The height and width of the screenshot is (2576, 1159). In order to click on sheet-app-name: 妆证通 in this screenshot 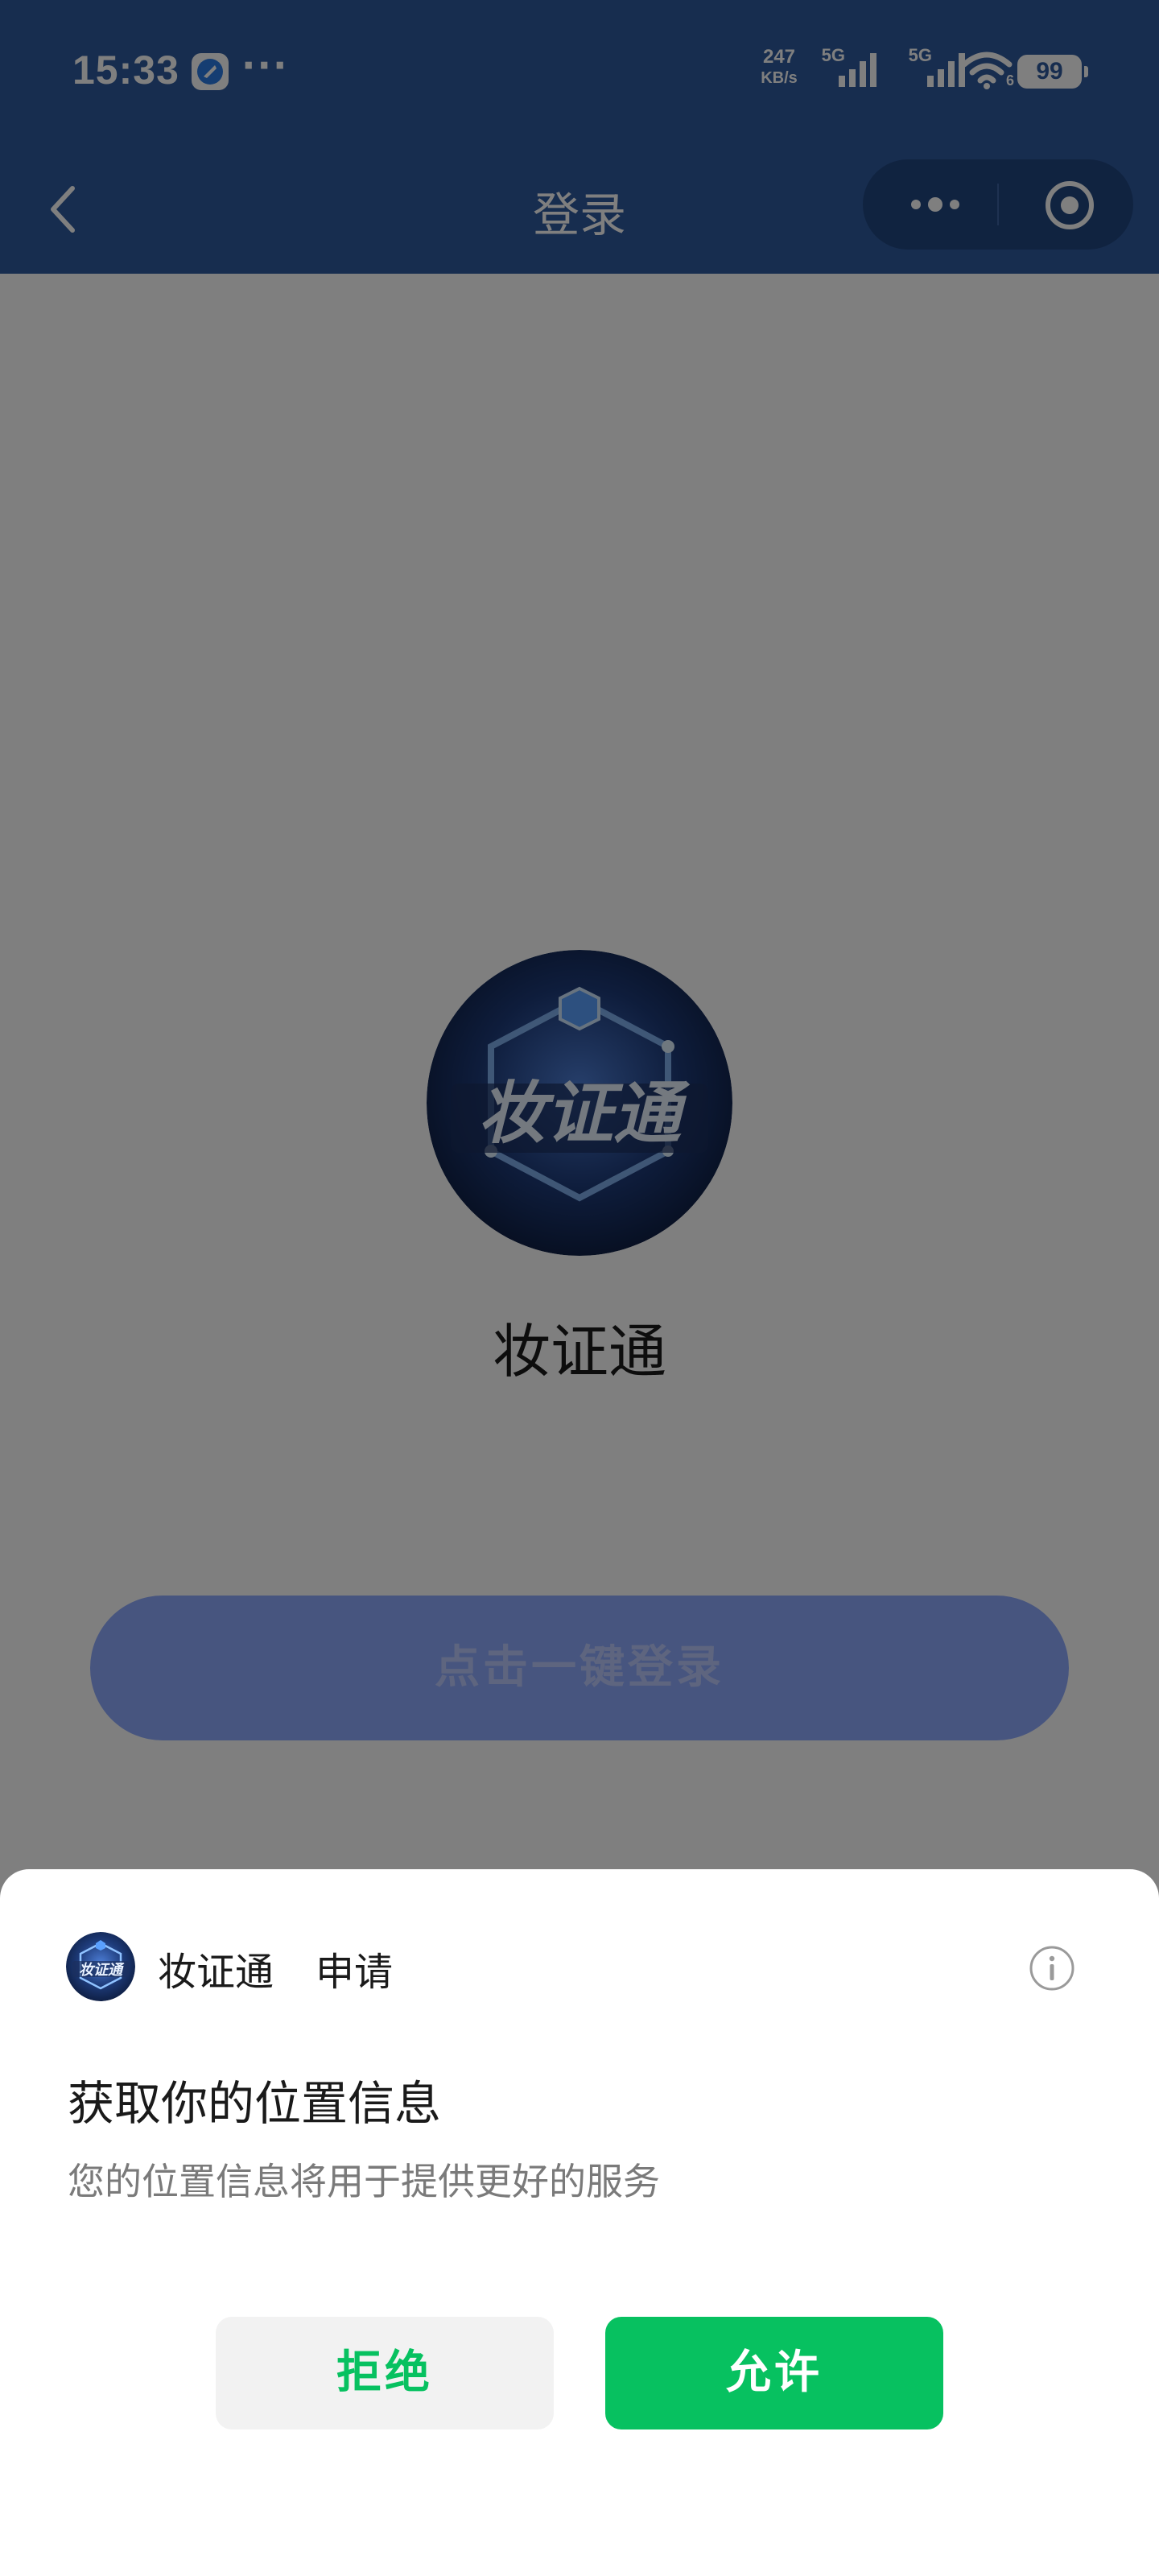, I will do `click(216, 1972)`.